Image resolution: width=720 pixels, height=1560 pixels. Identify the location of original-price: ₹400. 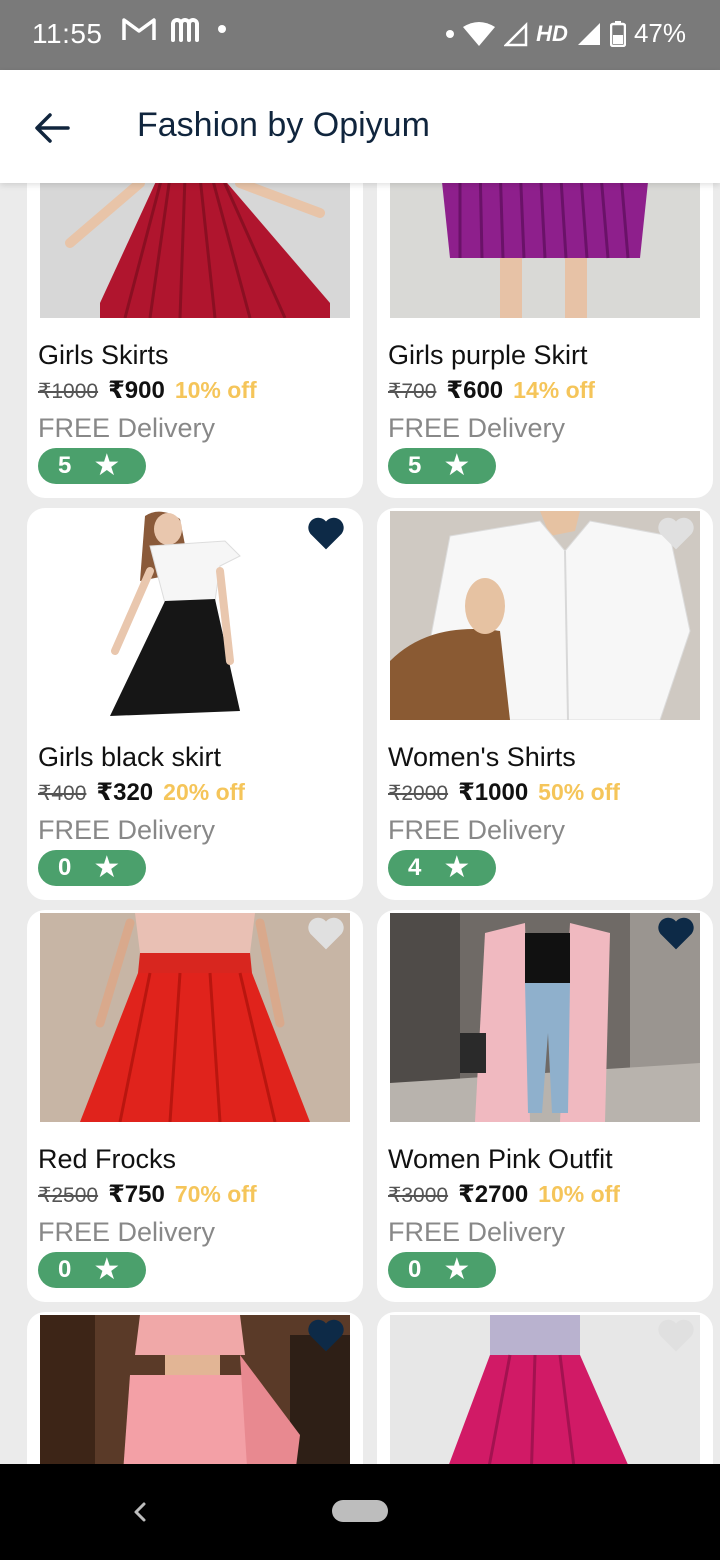
(62, 793).